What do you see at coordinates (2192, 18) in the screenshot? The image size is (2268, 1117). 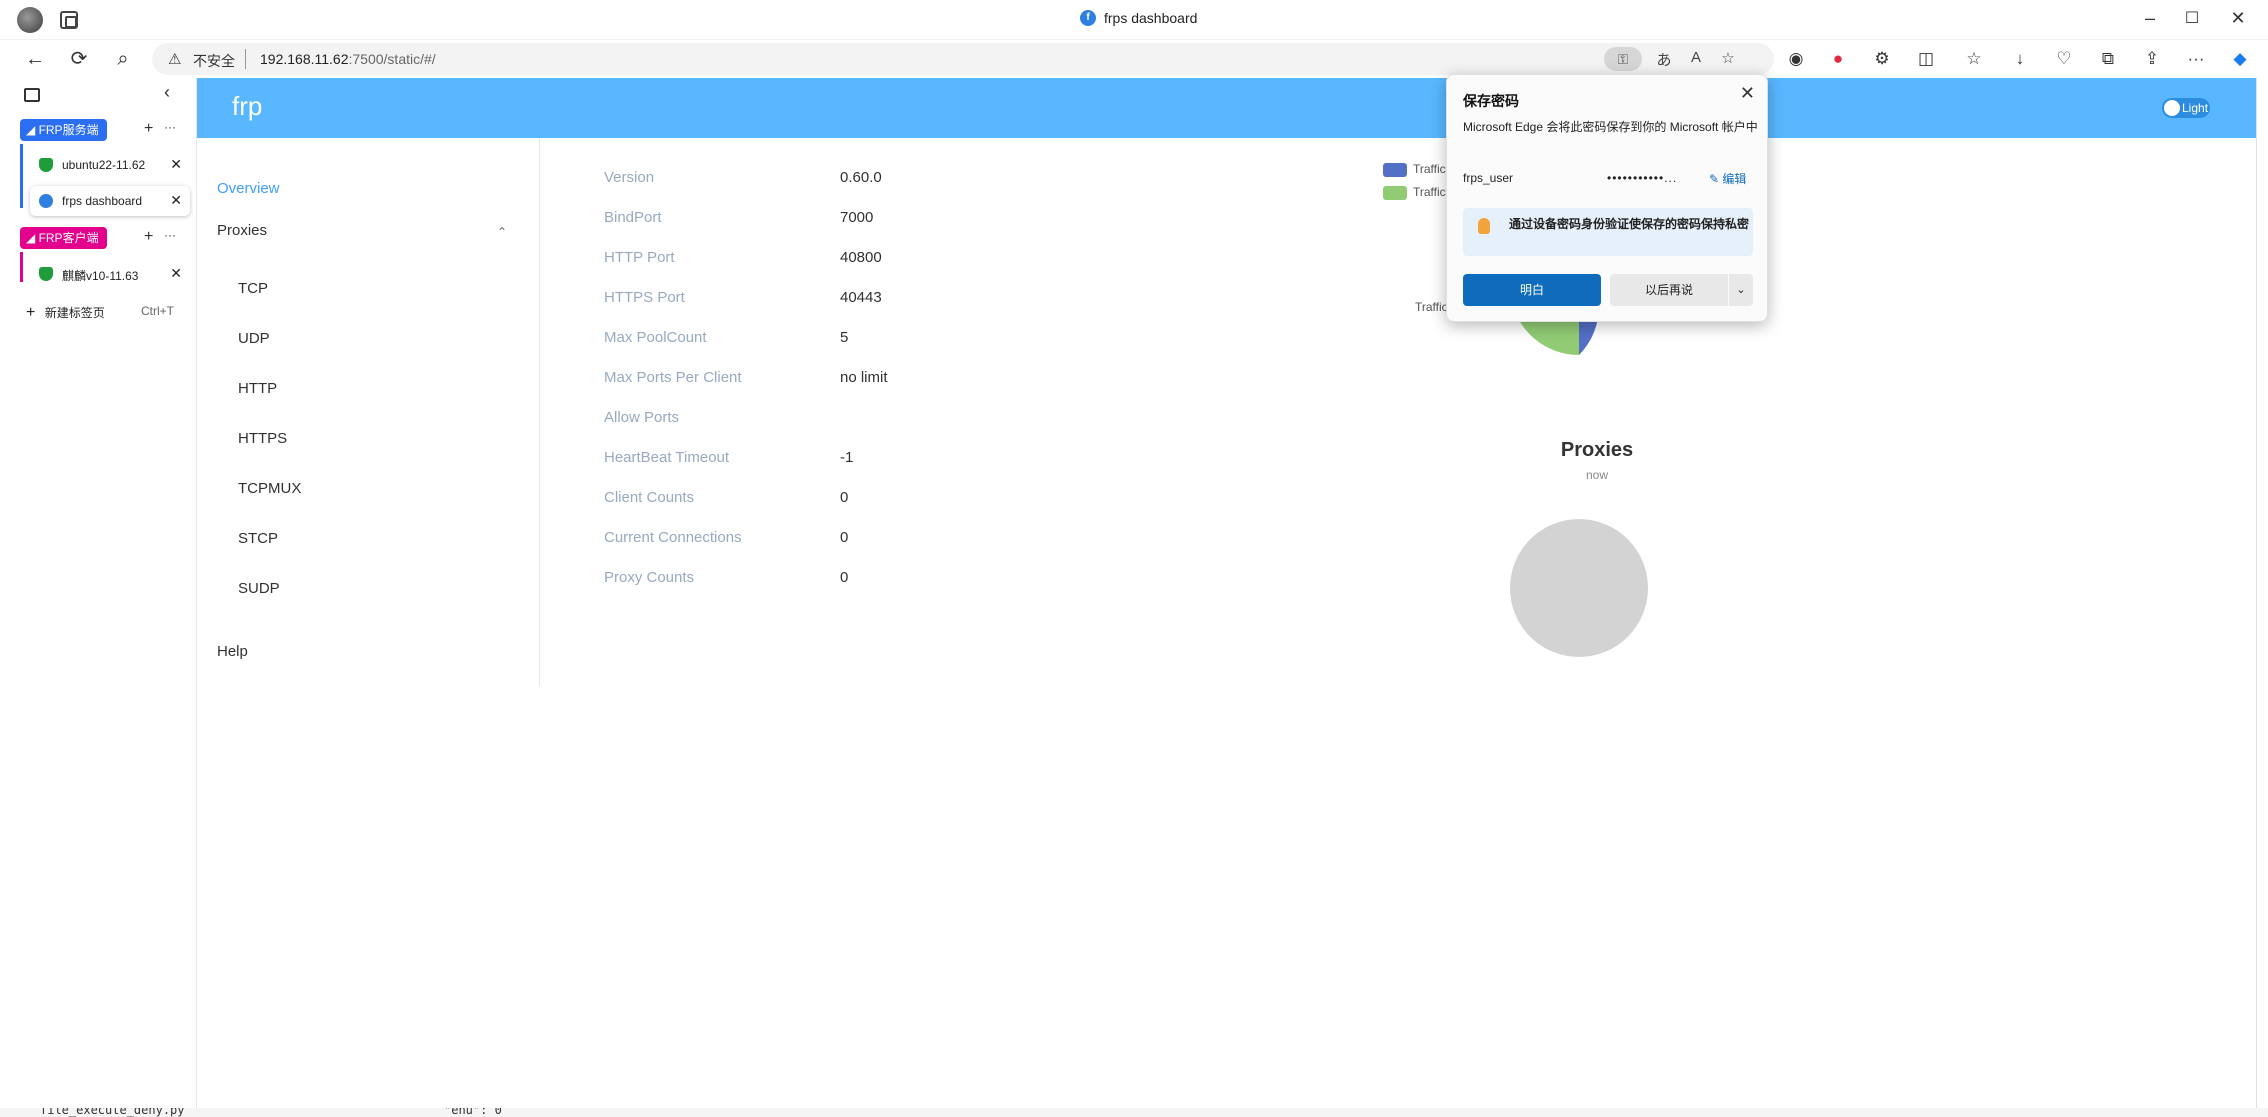 I see `maximize-button: ☐` at bounding box center [2192, 18].